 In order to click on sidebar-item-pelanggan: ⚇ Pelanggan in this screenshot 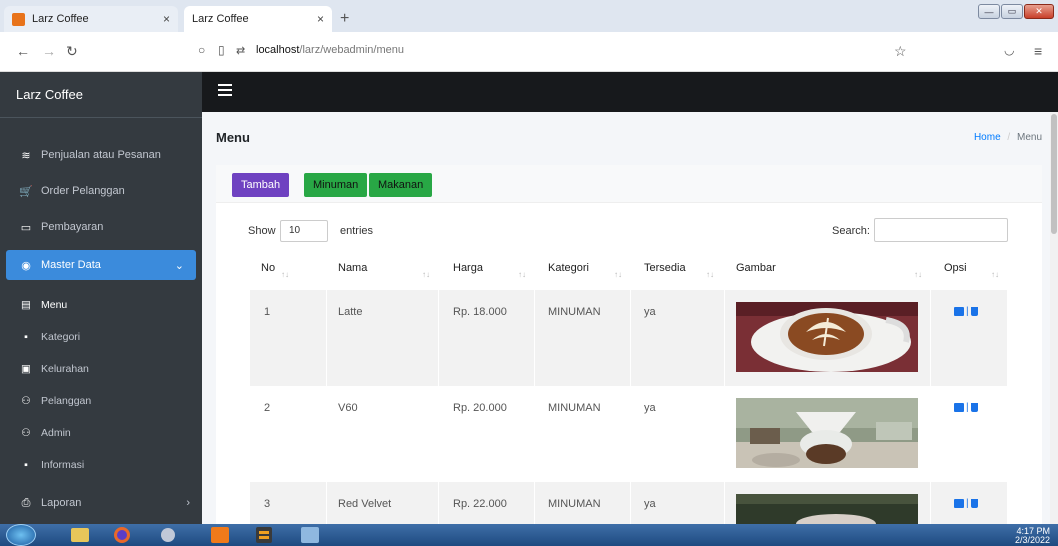, I will do `click(101, 401)`.